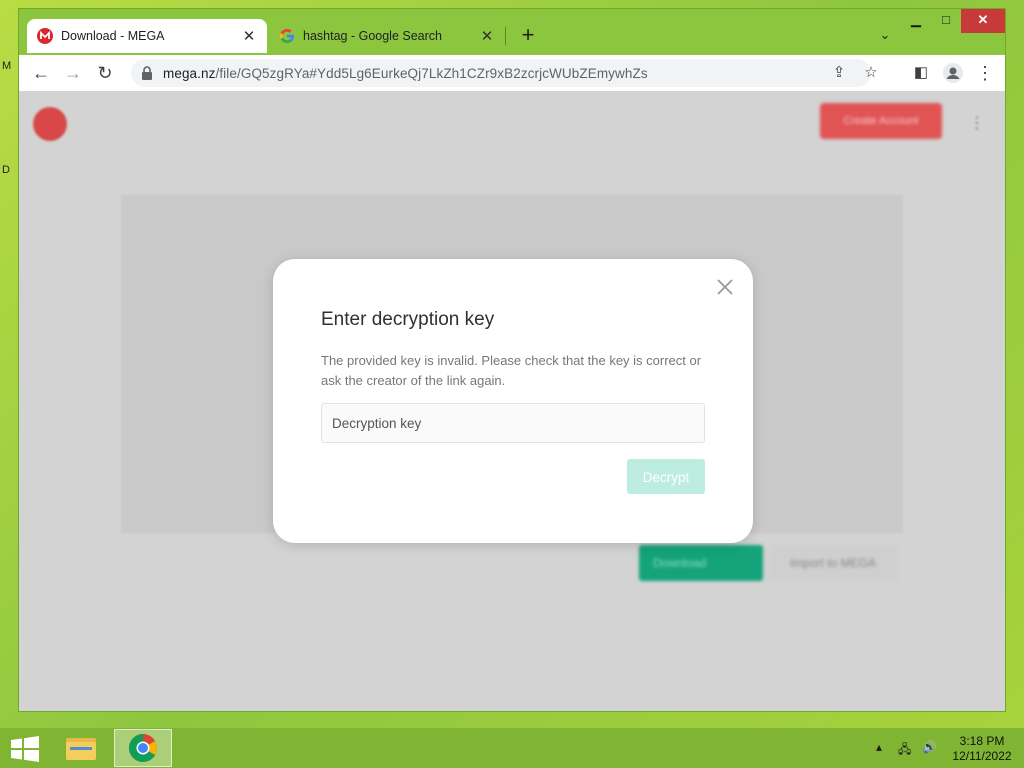 Image resolution: width=1024 pixels, height=768 pixels. What do you see at coordinates (105, 73) in the screenshot?
I see `reload-icon: ↻` at bounding box center [105, 73].